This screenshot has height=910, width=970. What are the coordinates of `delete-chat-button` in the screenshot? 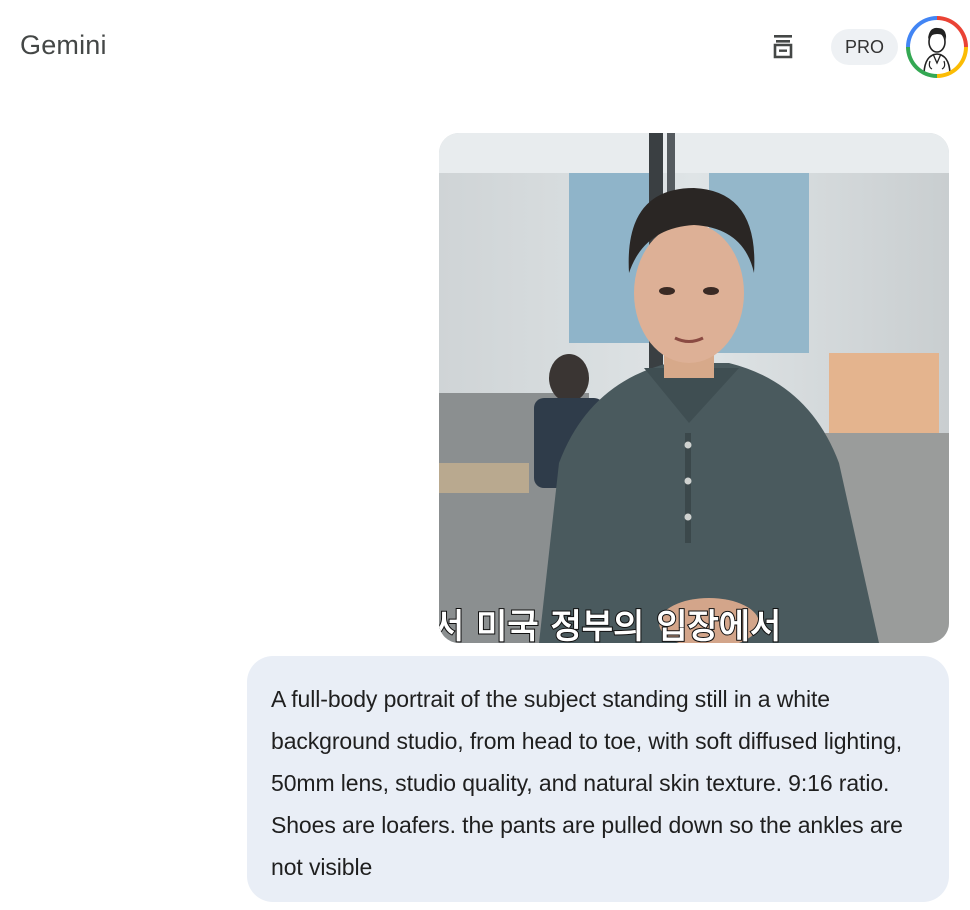 It's located at (783, 48).